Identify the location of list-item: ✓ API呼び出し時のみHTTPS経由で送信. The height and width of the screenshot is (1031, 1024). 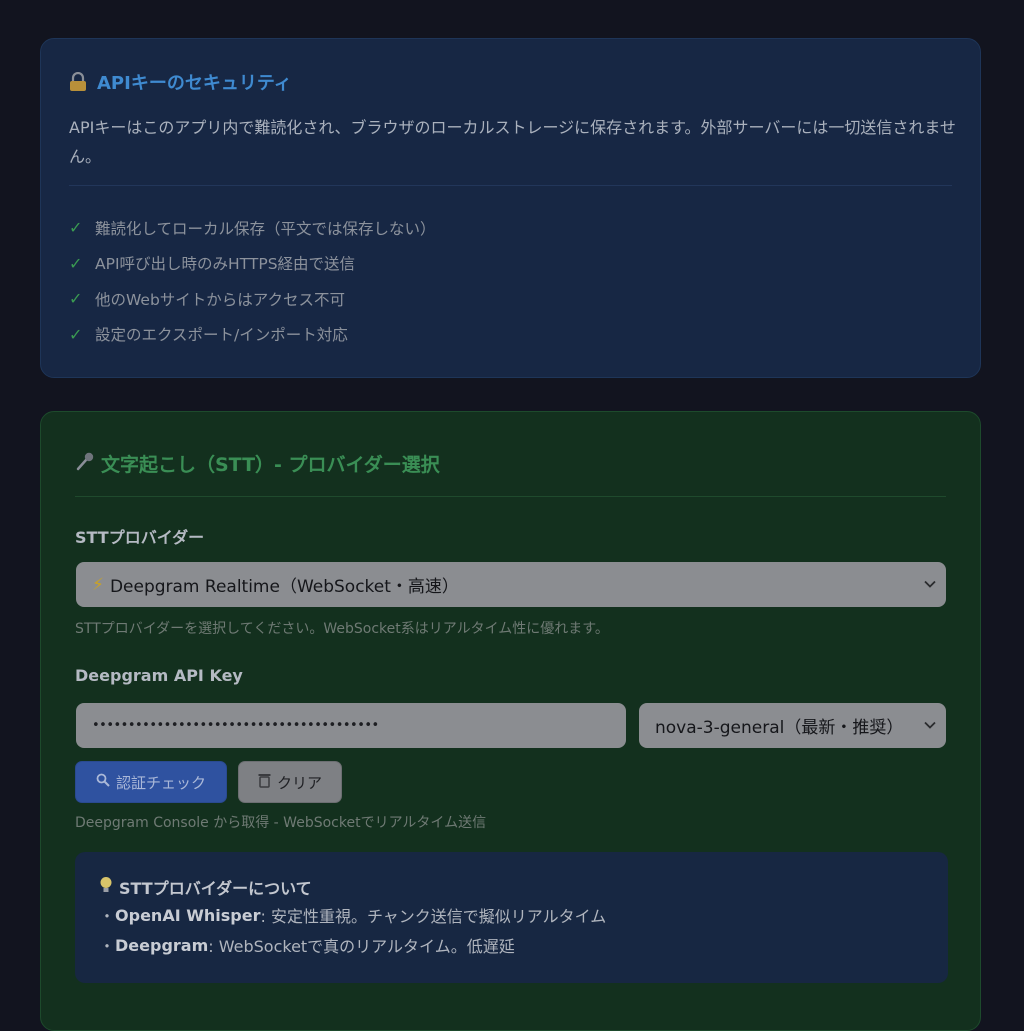
(212, 263).